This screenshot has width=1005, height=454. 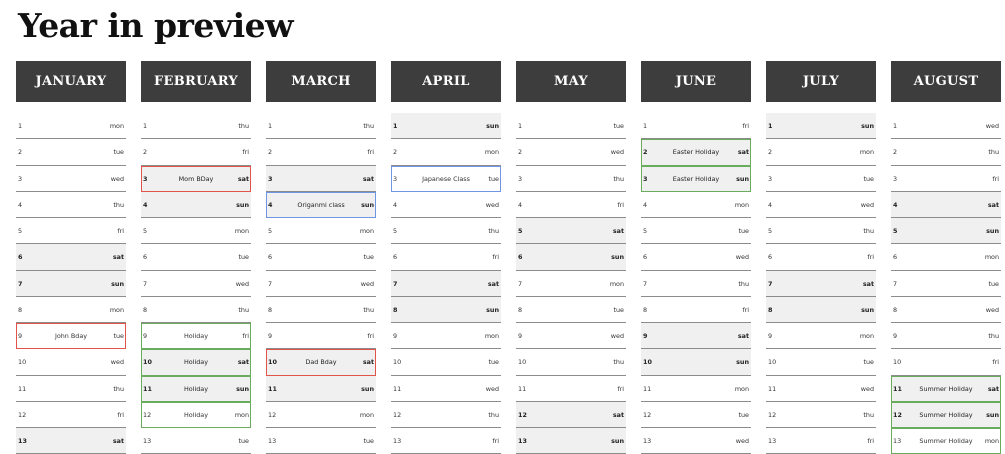 I want to click on day-row: 3 wed, so click(x=71, y=179).